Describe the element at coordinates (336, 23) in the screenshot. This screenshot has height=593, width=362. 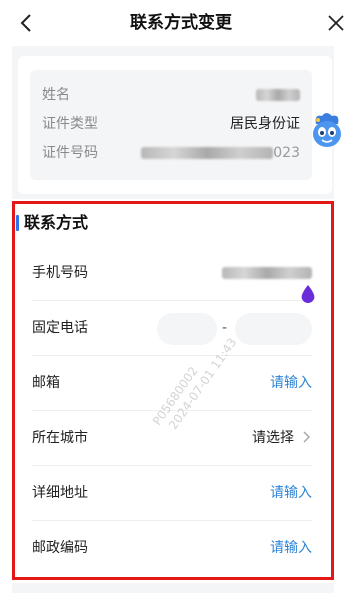
I see `close-icon` at that location.